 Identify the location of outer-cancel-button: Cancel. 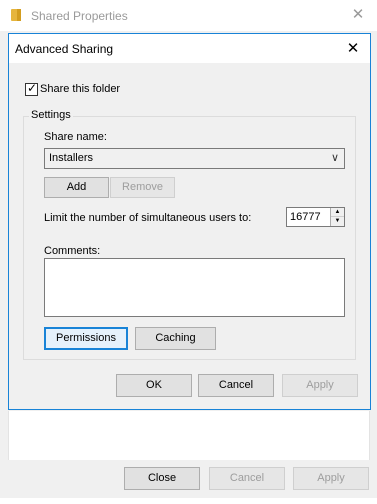
(247, 478).